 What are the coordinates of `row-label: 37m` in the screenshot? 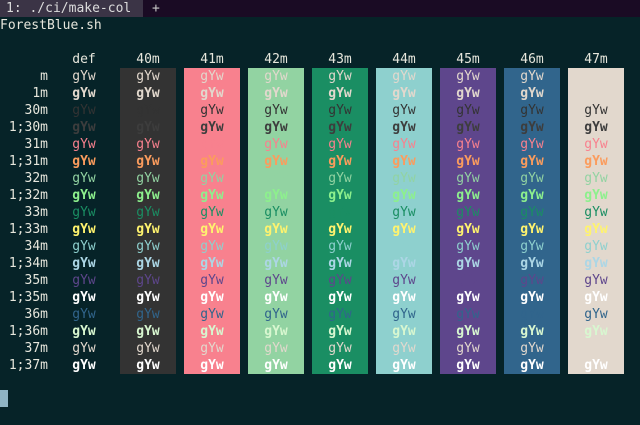 It's located at (36, 348).